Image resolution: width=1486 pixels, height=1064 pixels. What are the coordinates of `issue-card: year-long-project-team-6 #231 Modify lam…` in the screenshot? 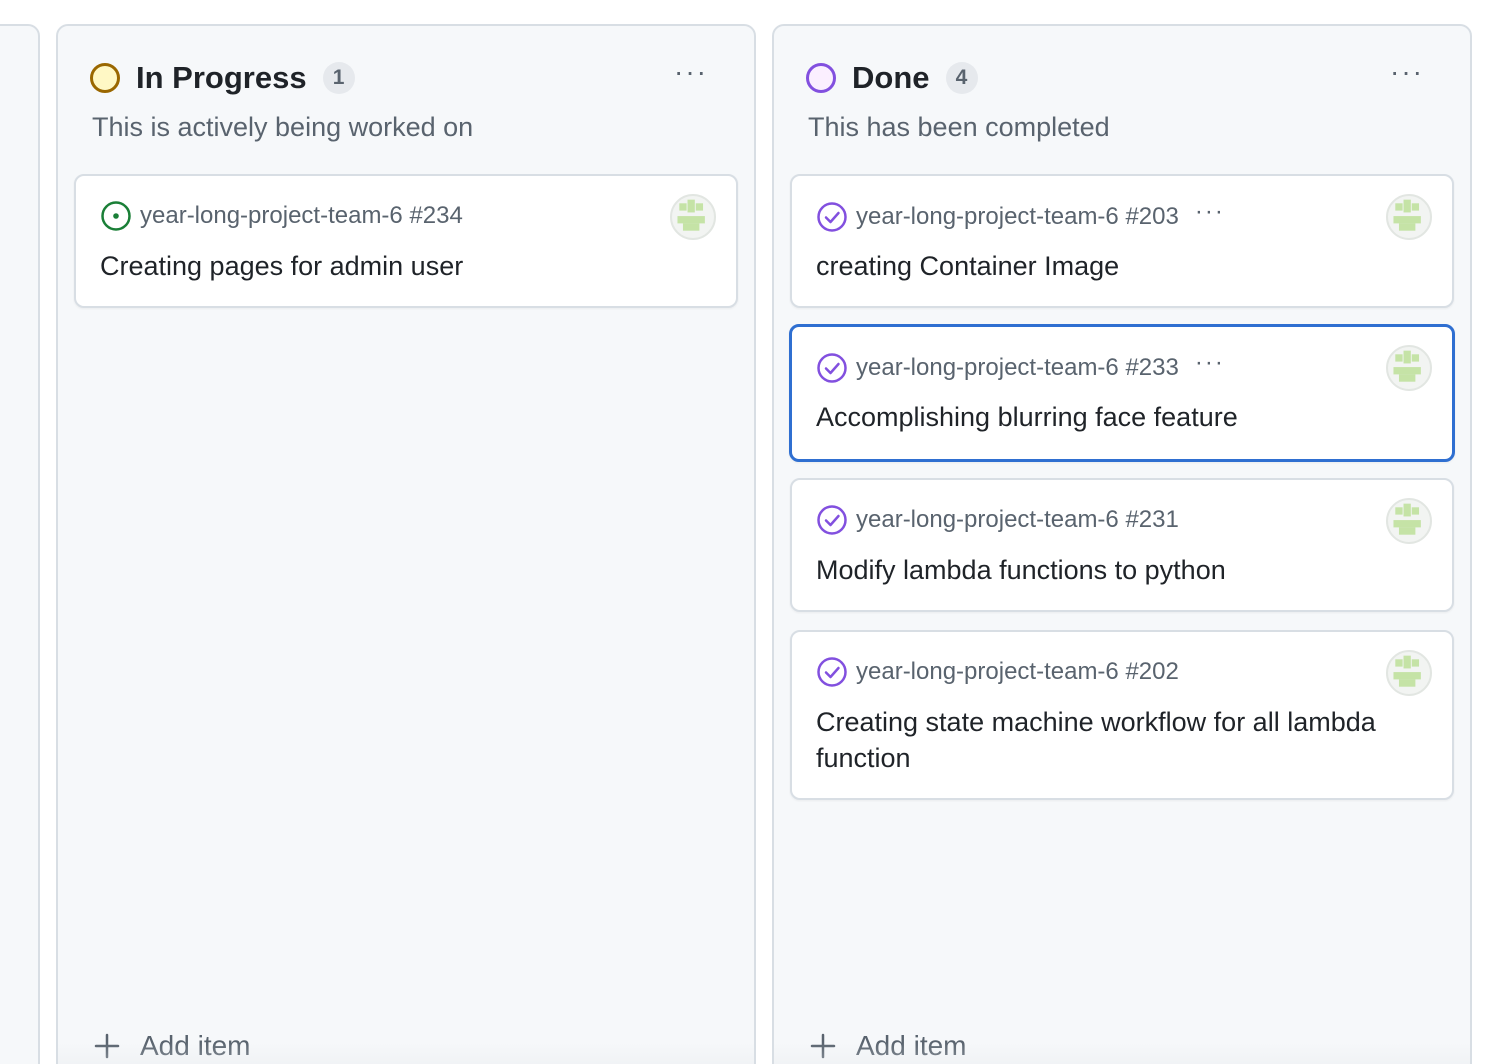 It's located at (1122, 545).